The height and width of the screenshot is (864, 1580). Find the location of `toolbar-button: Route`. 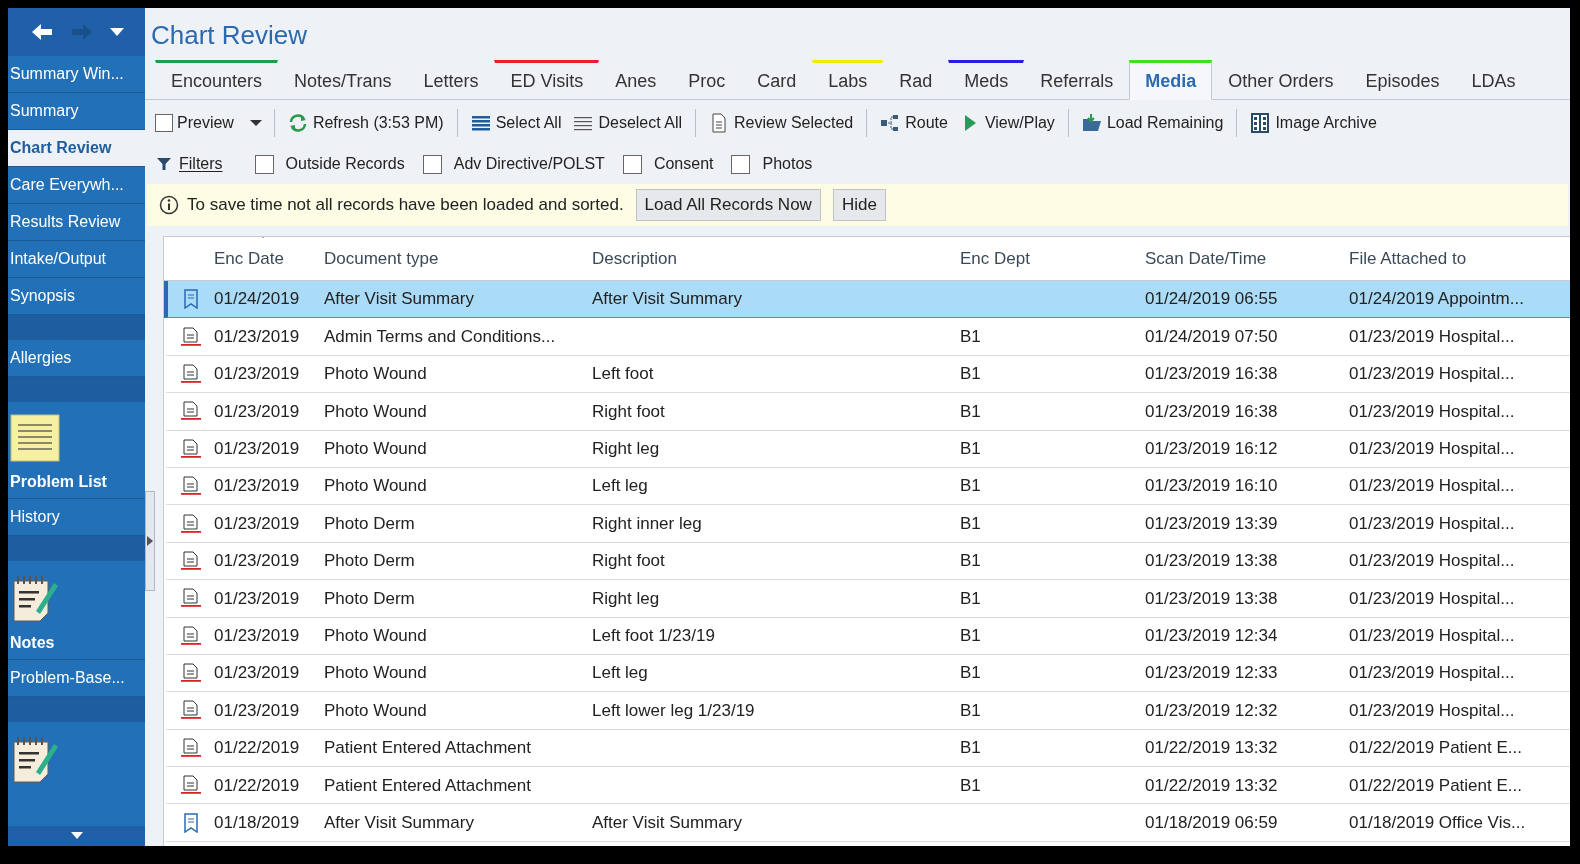

toolbar-button: Route is located at coordinates (914, 123).